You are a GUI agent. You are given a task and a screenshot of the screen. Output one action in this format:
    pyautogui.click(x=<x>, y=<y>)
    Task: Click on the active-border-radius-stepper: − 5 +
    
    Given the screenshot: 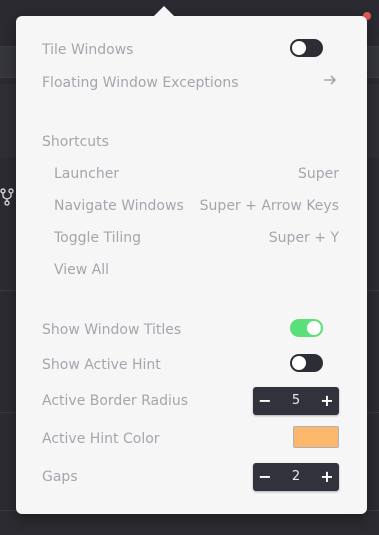 What is the action you would take?
    pyautogui.click(x=296, y=401)
    